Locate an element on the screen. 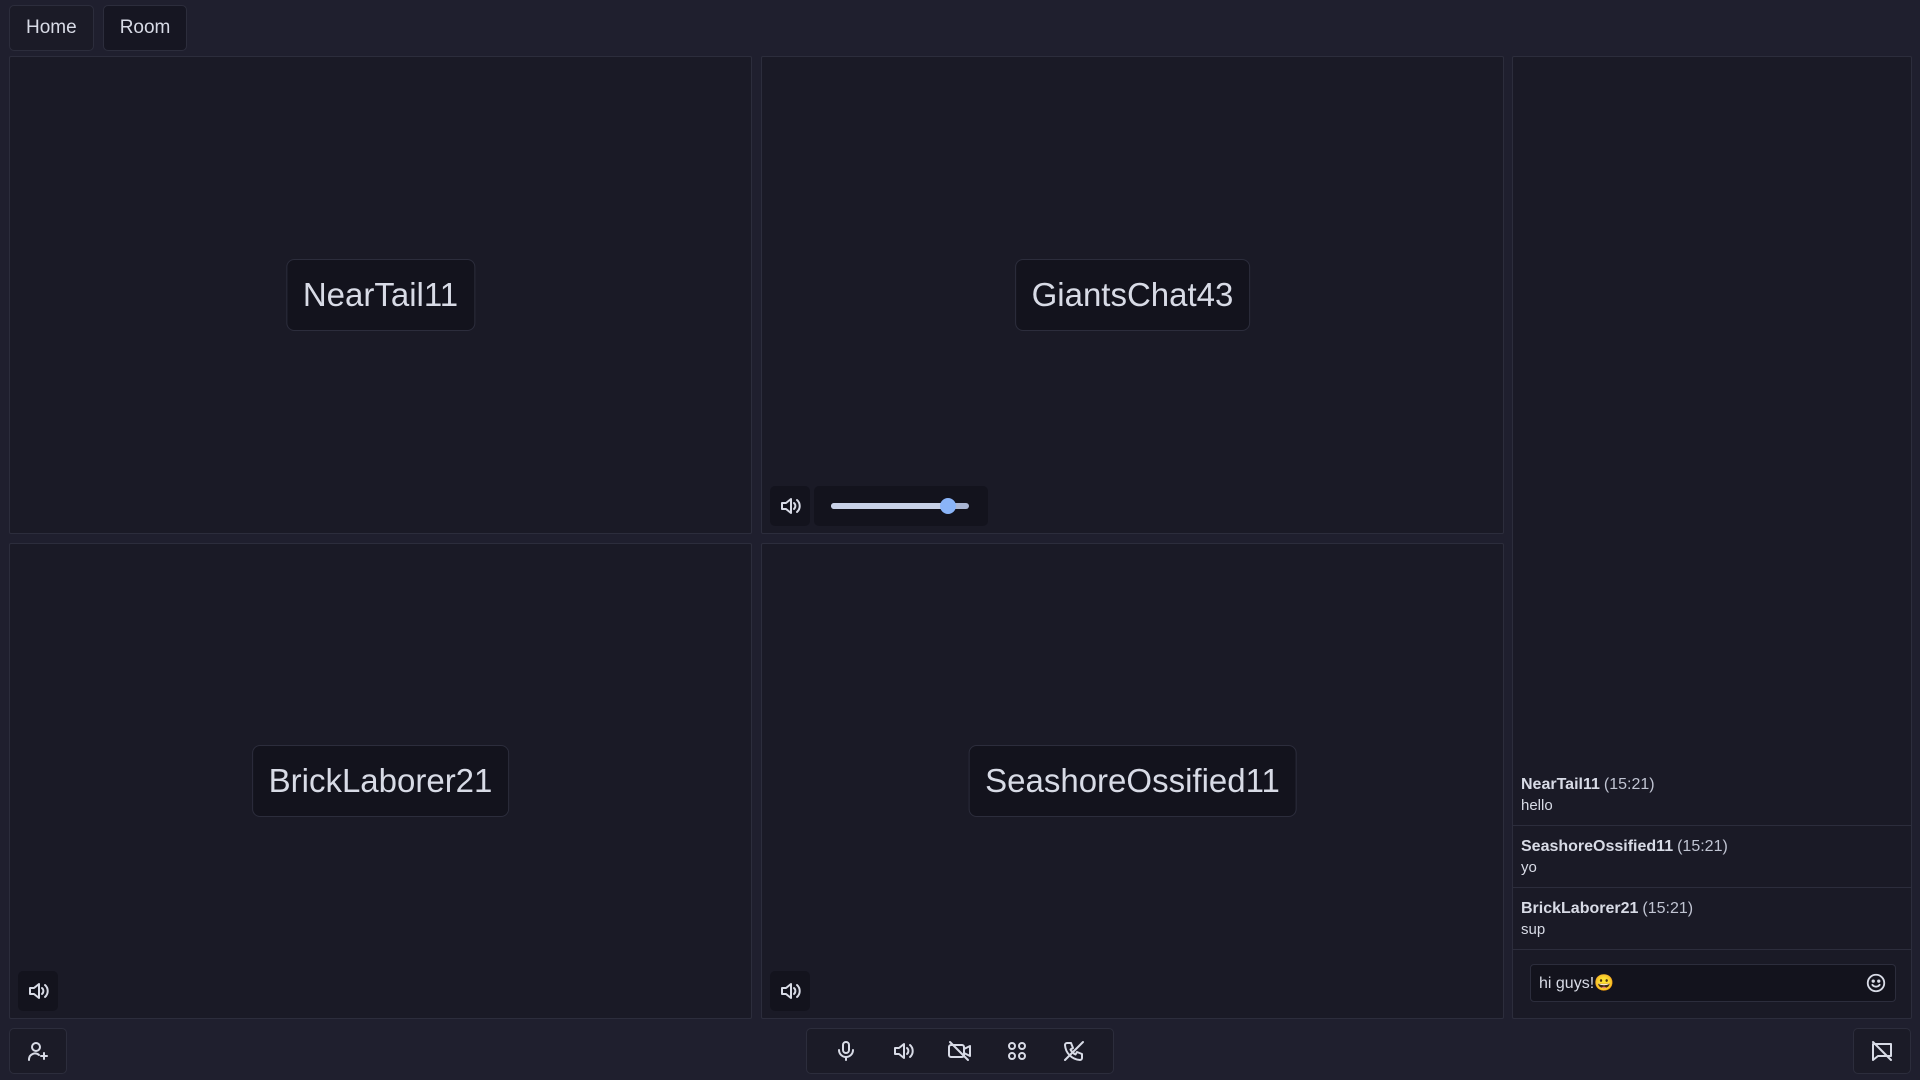 The width and height of the screenshot is (1920, 1080). chat-author: BrickLaborer21 is located at coordinates (1580, 908).